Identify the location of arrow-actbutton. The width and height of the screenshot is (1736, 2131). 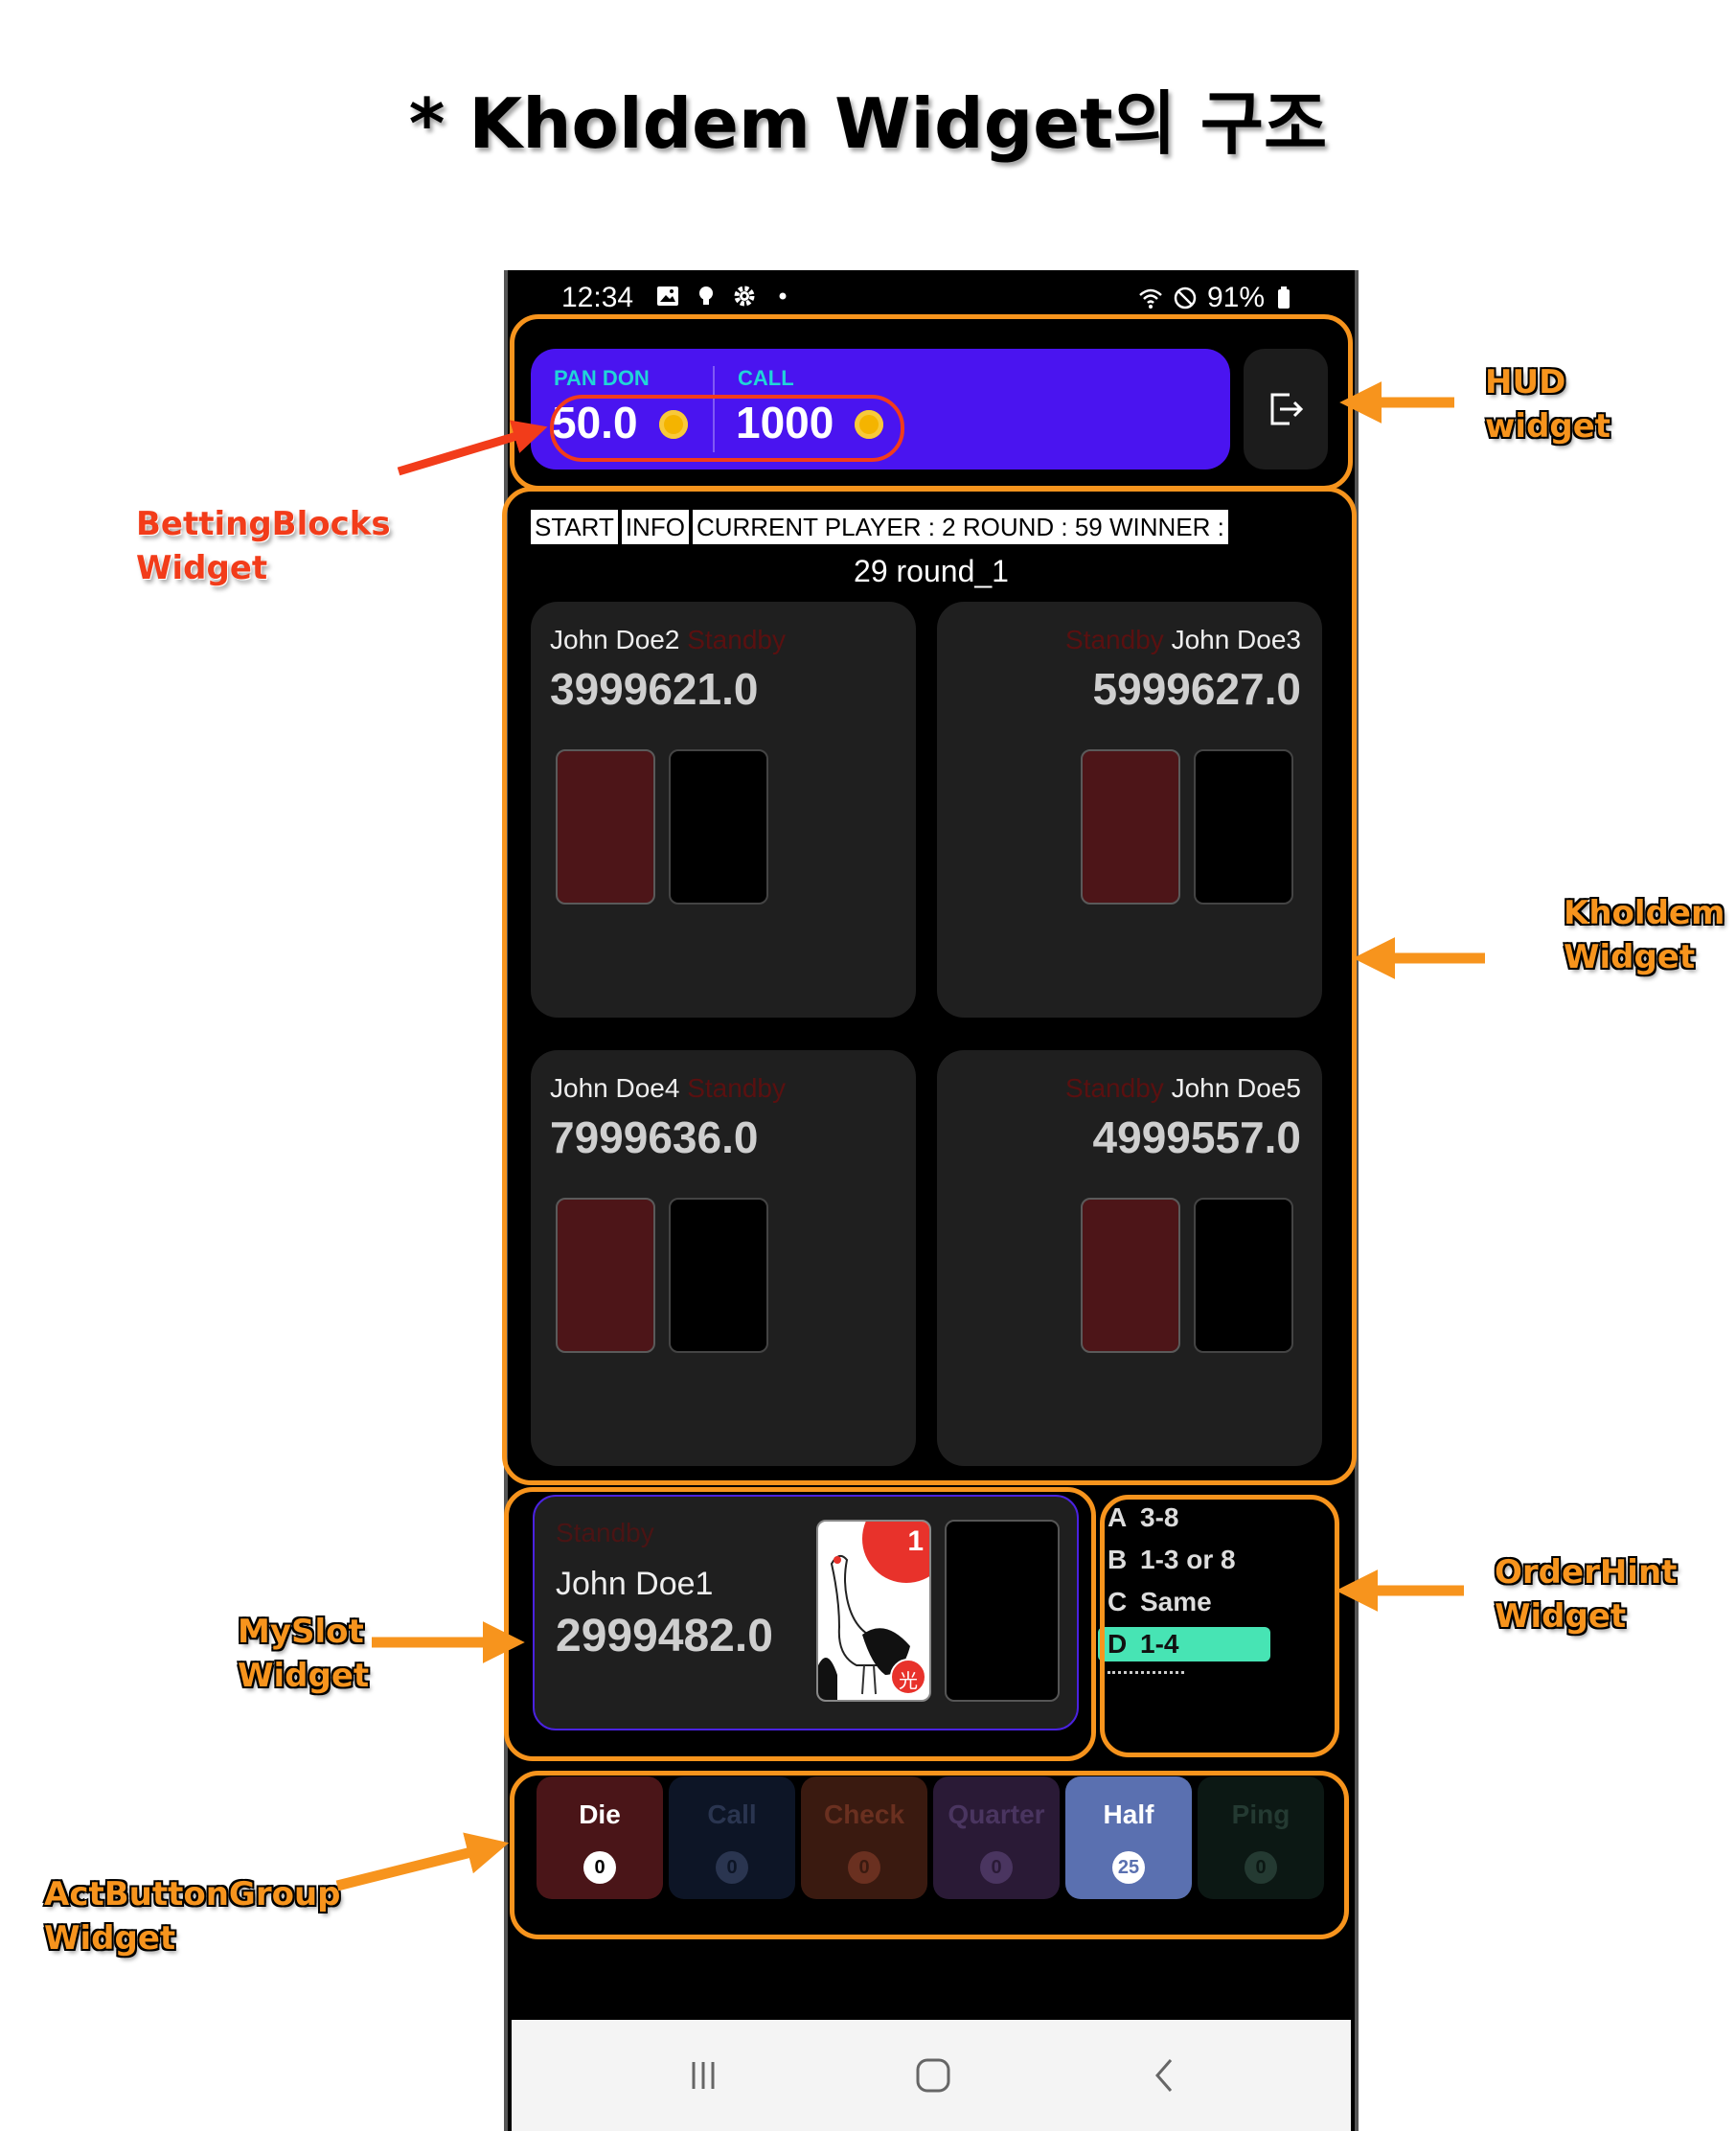
(423, 1862).